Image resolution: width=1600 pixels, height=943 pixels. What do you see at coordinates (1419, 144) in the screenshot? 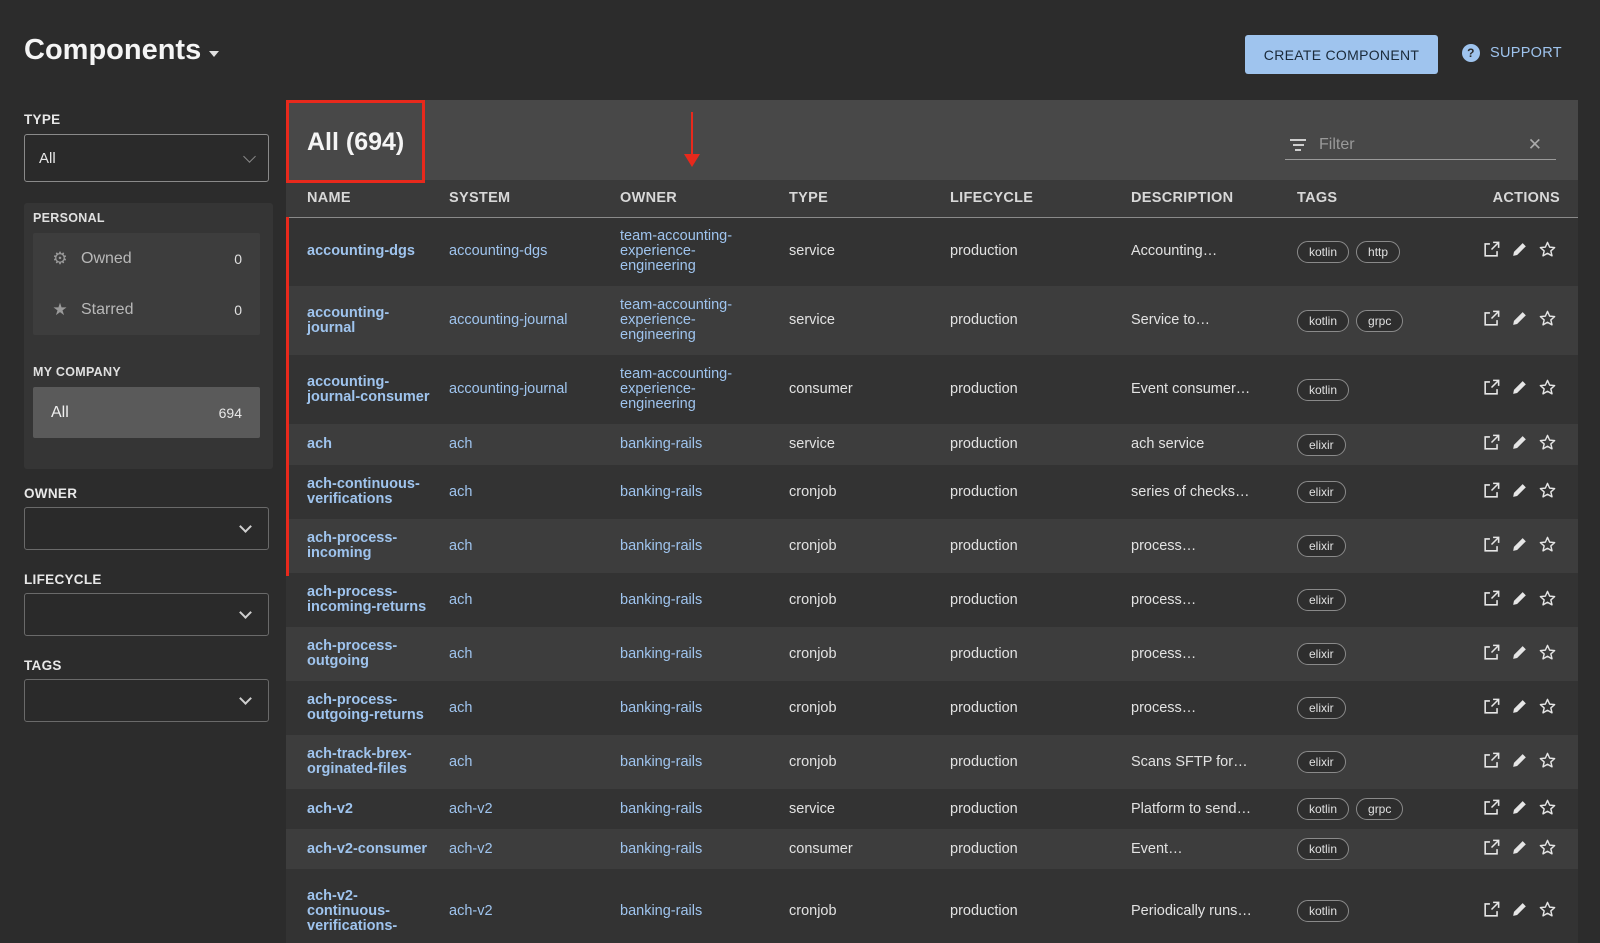
I see `filter-input` at bounding box center [1419, 144].